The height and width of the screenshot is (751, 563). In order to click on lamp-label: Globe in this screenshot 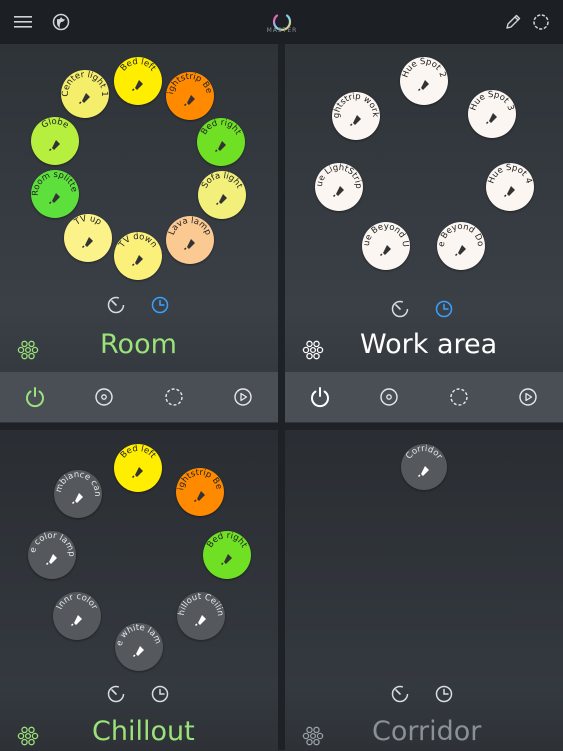, I will do `click(55, 141)`.